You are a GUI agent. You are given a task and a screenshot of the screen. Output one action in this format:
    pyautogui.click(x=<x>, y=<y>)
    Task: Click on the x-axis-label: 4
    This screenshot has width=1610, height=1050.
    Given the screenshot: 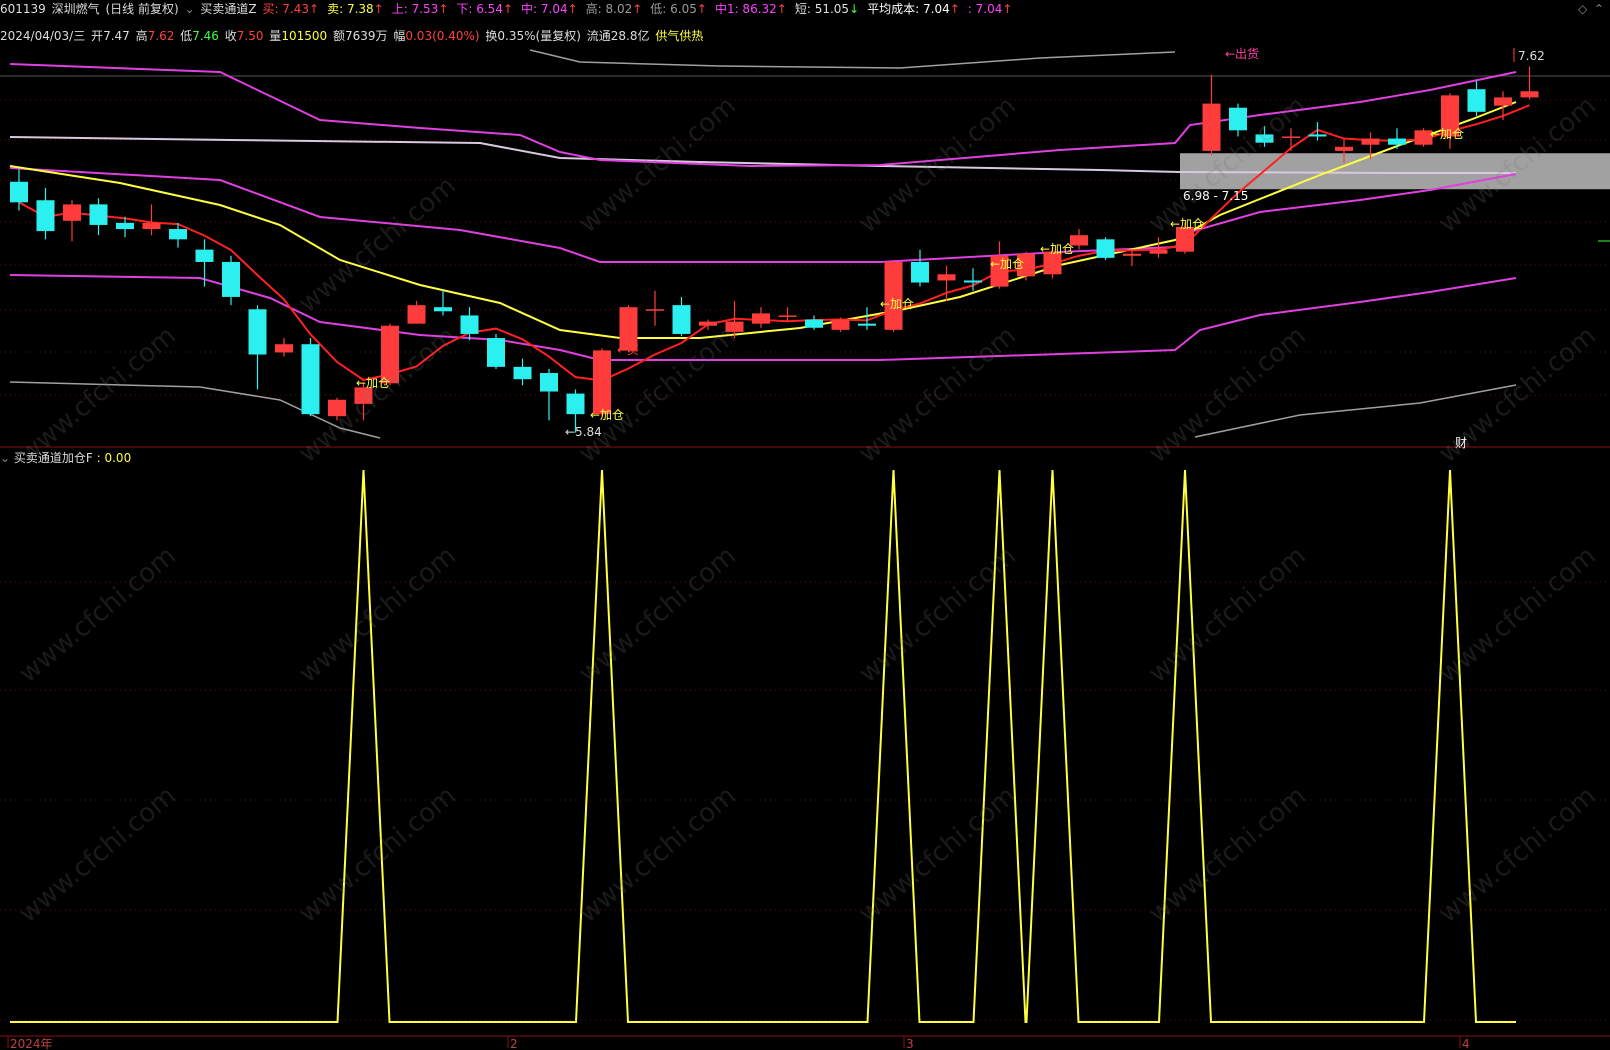 What is the action you would take?
    pyautogui.click(x=1466, y=1043)
    